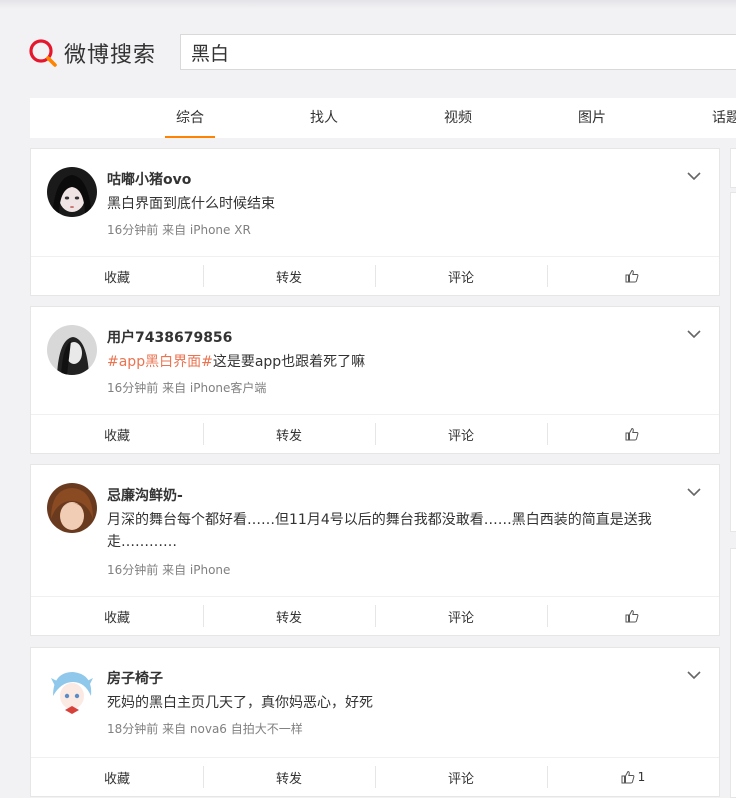 The width and height of the screenshot is (736, 798). I want to click on post-body: 这是要app也跟着死了嘛, so click(289, 362).